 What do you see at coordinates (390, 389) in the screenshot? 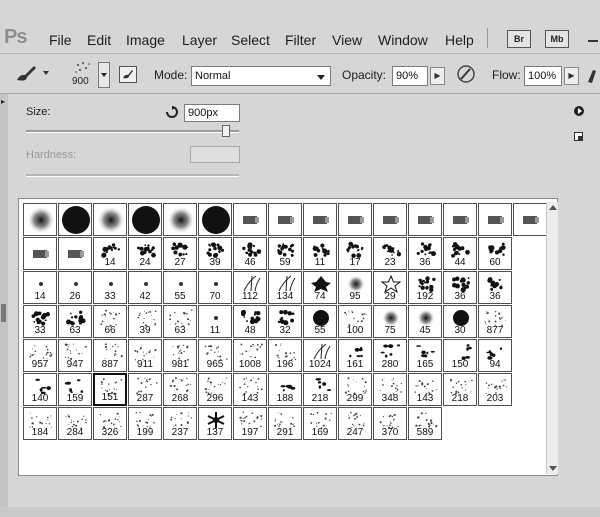
I see `brush-preset-cell: 348` at bounding box center [390, 389].